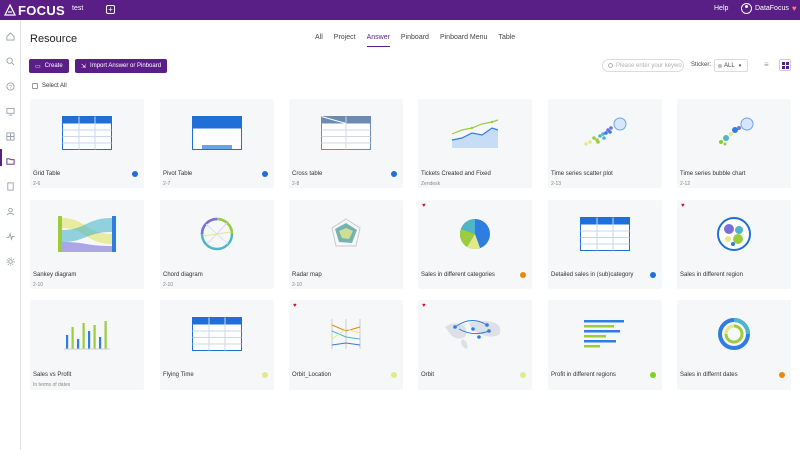  I want to click on sticker-label: Sticker:, so click(701, 65).